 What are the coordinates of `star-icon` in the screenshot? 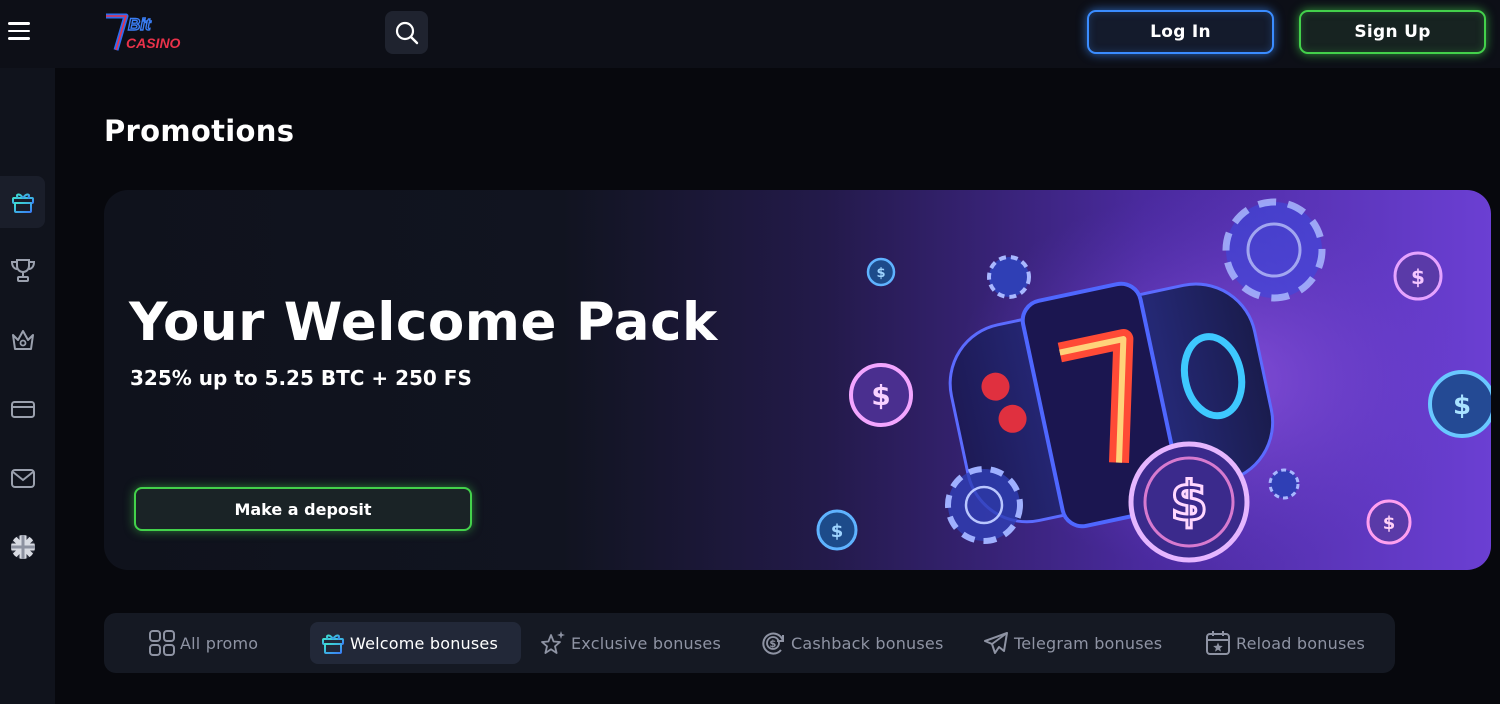 It's located at (553, 642).